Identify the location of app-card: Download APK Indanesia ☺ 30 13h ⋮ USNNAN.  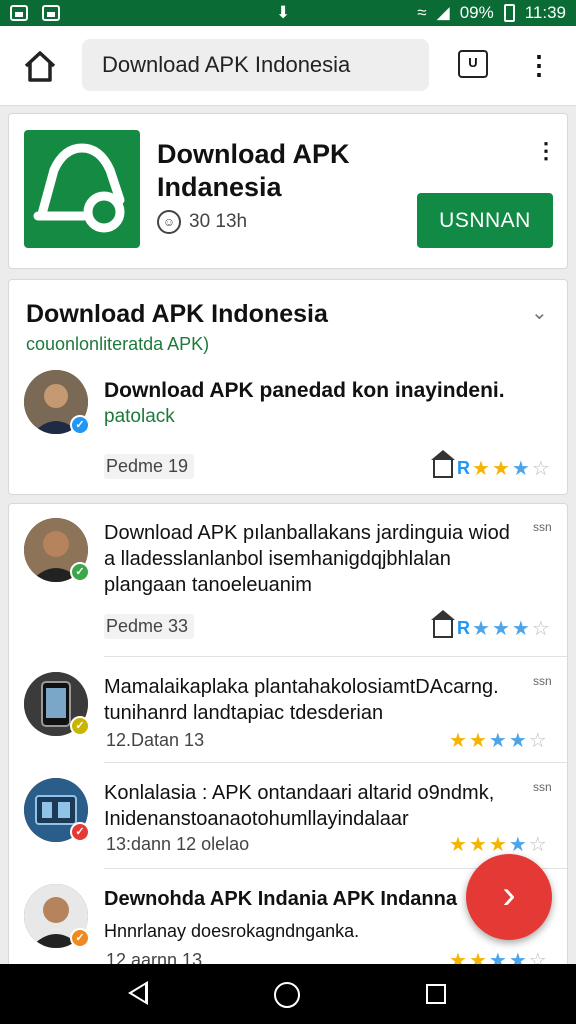
(288, 191).